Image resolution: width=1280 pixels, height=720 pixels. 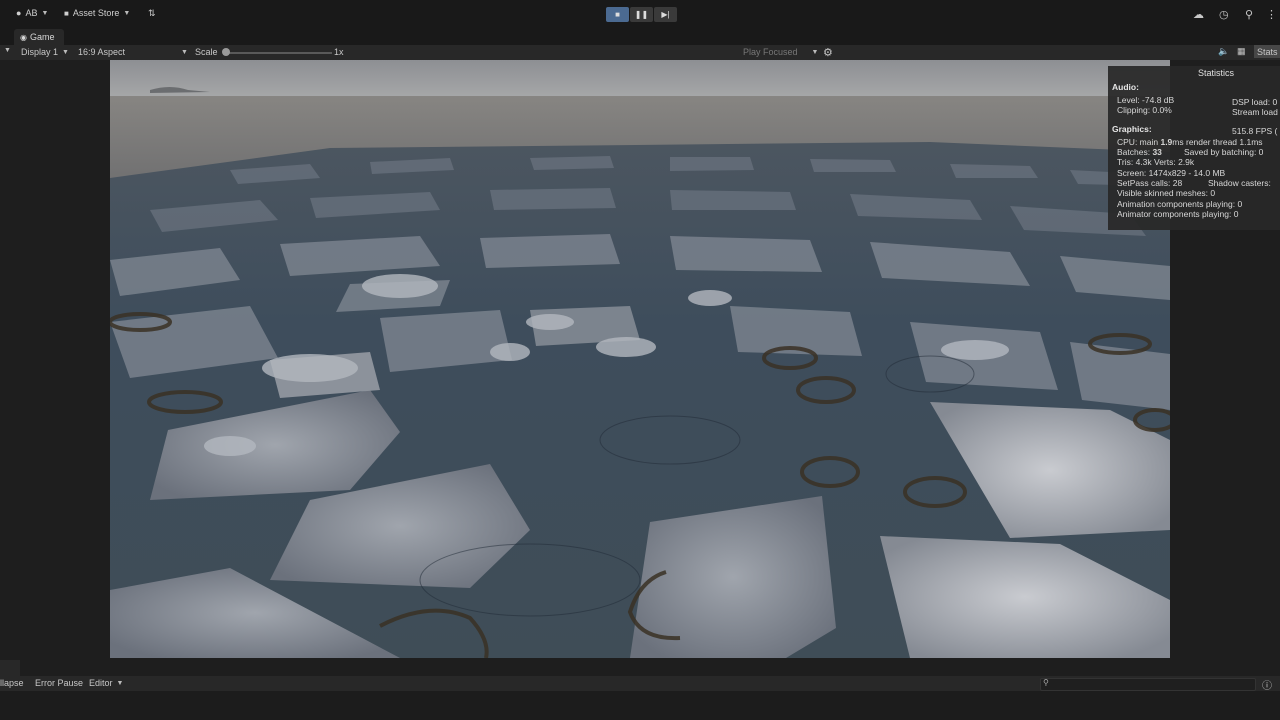 I want to click on scale-slider-handle, so click(x=226, y=52).